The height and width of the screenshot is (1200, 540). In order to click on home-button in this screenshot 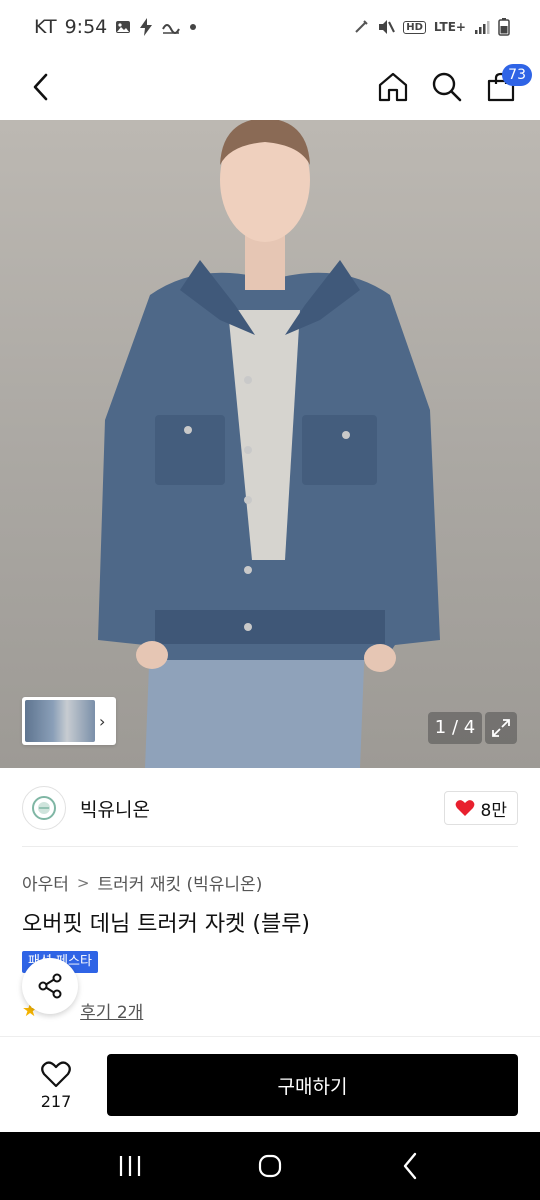, I will do `click(393, 87)`.